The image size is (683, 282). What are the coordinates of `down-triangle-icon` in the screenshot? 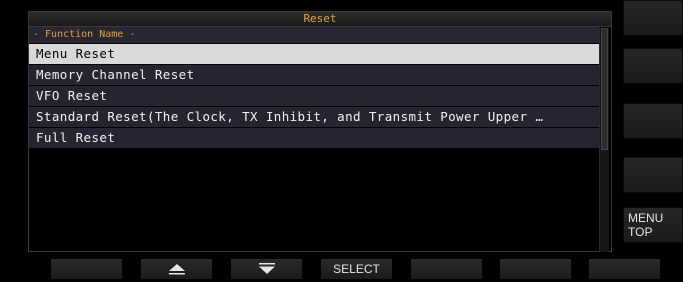 It's located at (267, 268).